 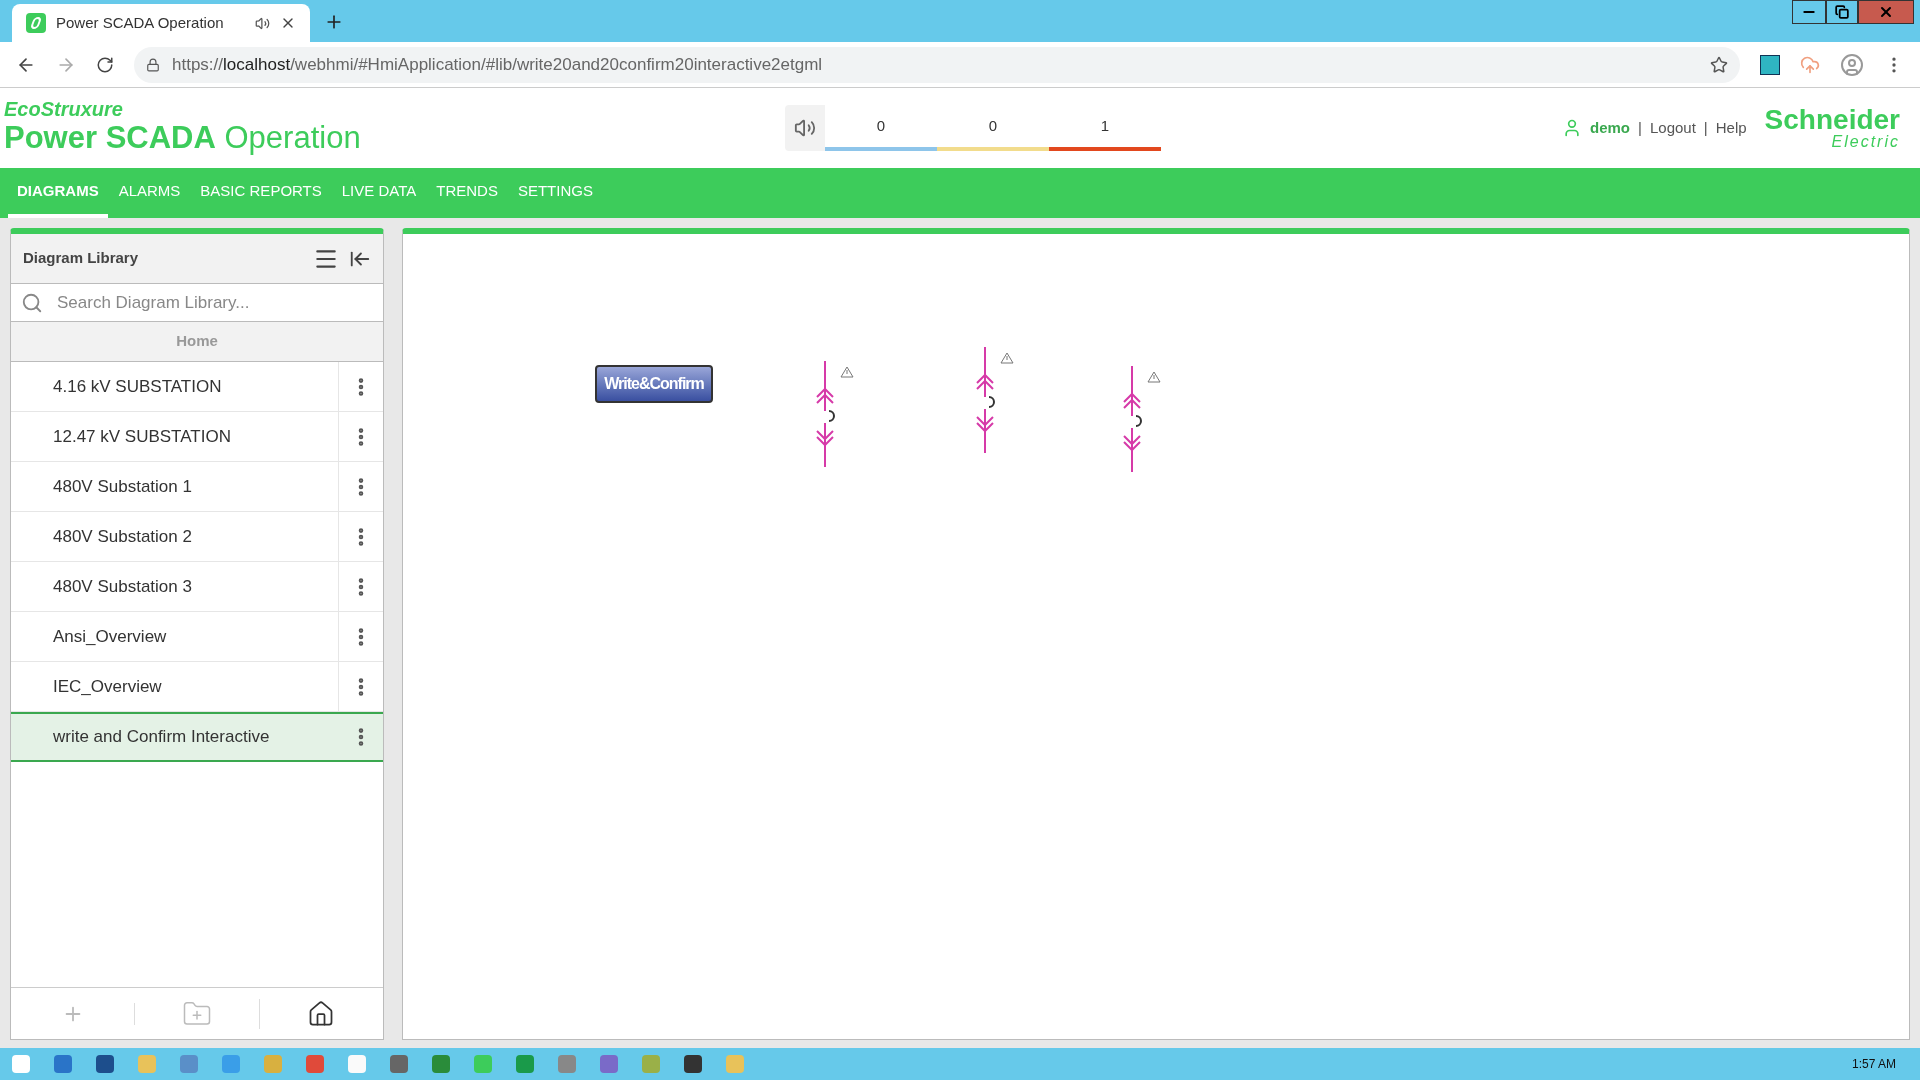 What do you see at coordinates (1719, 64) in the screenshot?
I see `bookmark-star-icon` at bounding box center [1719, 64].